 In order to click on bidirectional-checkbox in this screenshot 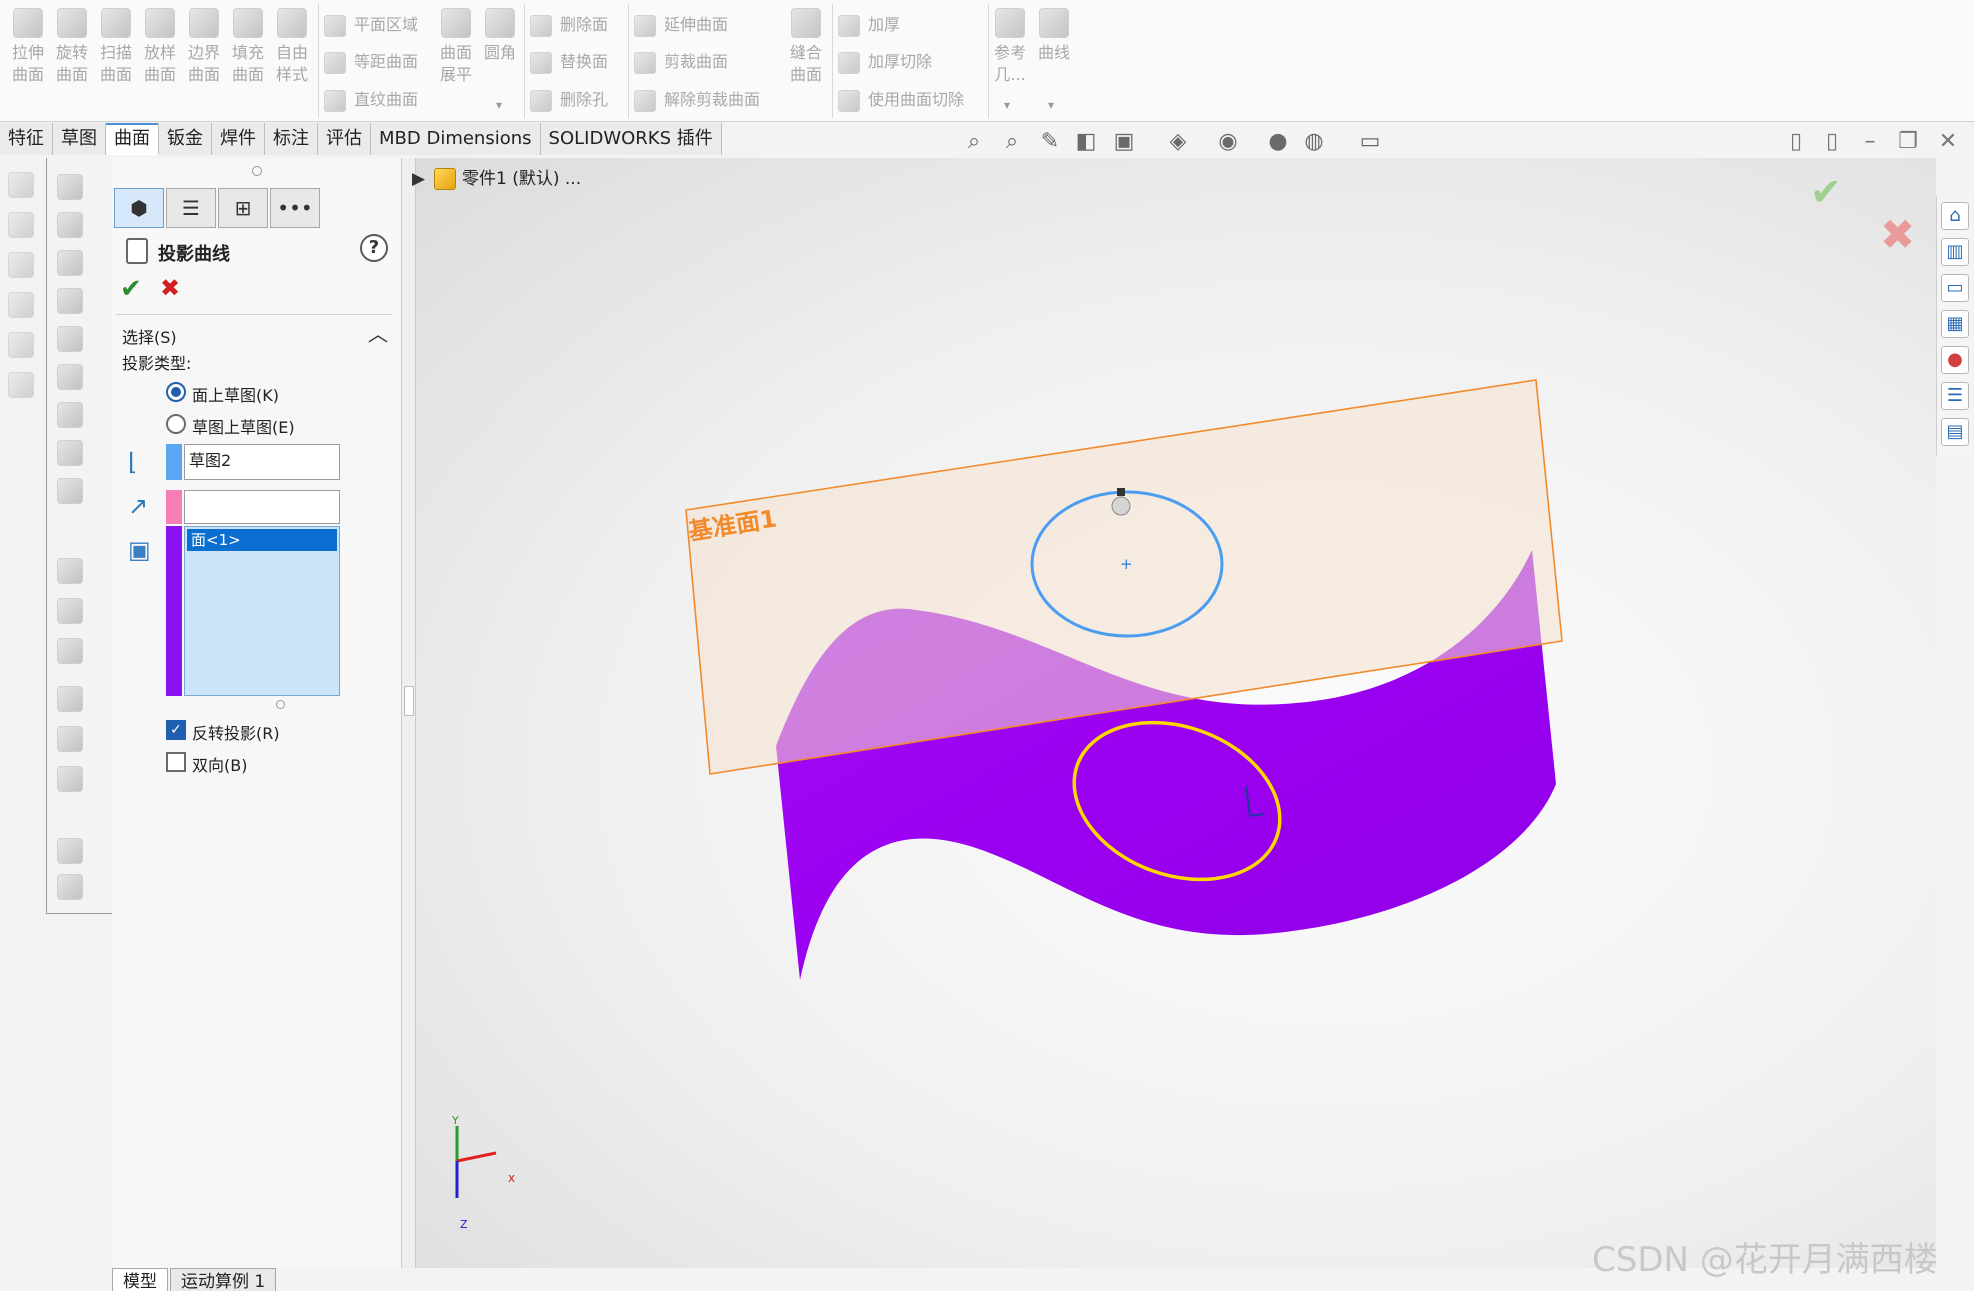, I will do `click(176, 762)`.